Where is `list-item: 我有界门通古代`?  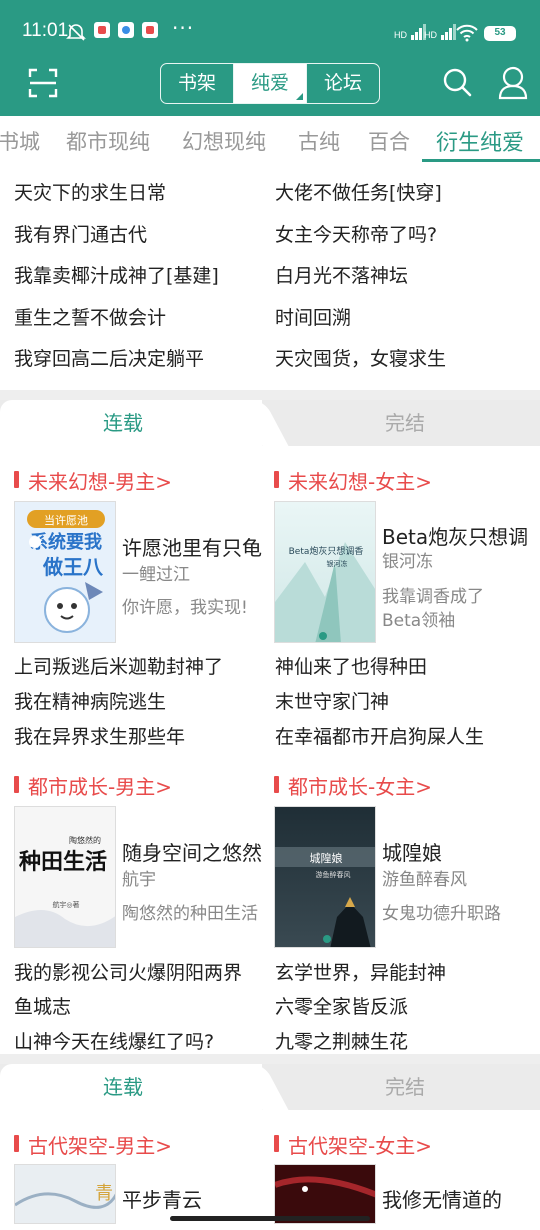
list-item: 我有界门通古代 is located at coordinates (80, 233).